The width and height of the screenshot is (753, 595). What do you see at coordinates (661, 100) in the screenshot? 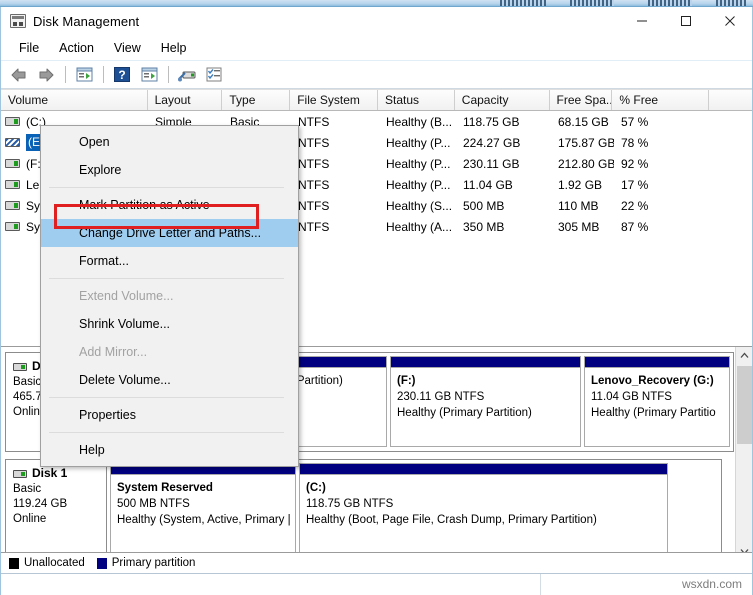
I see `column-header-percent-free: % Free` at bounding box center [661, 100].